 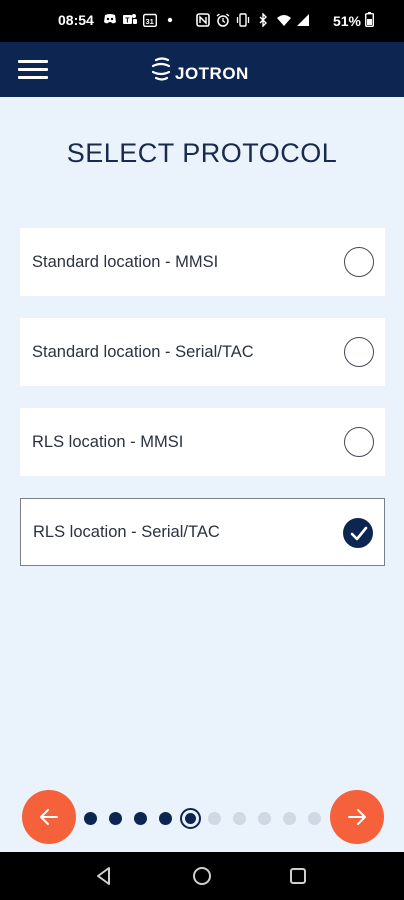 I want to click on hamburger-menu-icon, so click(x=33, y=70).